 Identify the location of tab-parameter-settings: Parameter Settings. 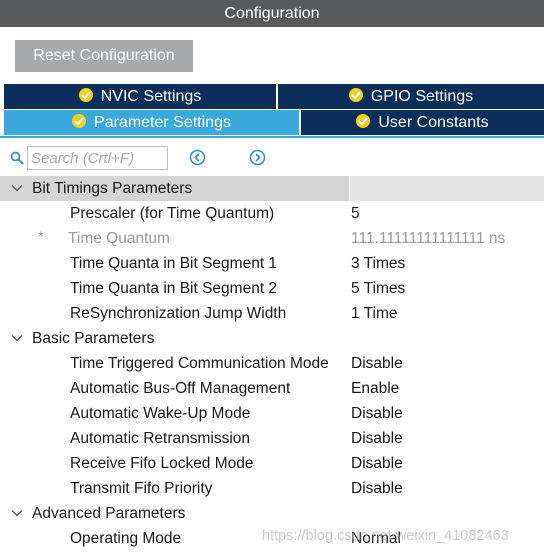
(151, 122).